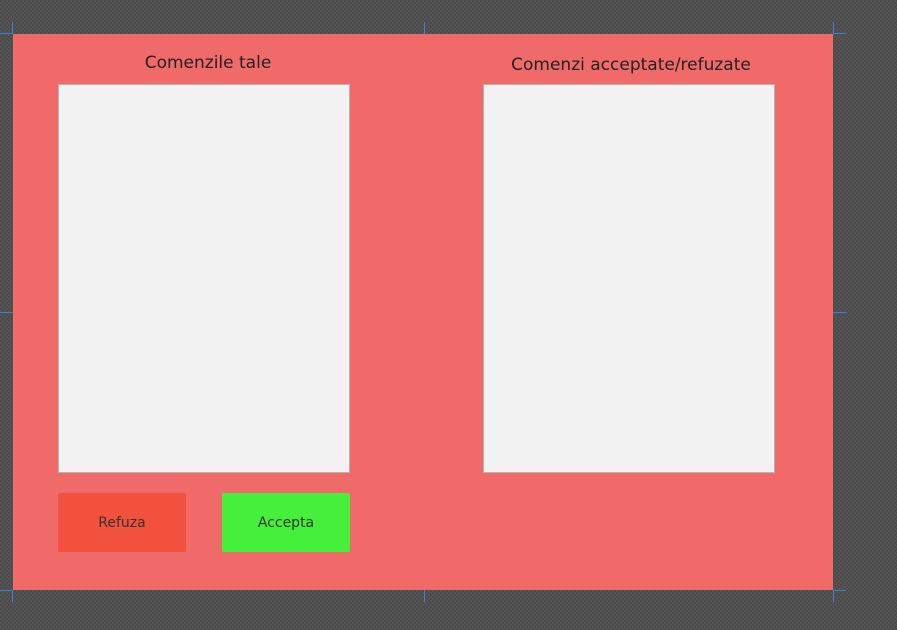 The image size is (897, 630). I want to click on anchor-marker-top-right-v, so click(833, 28).